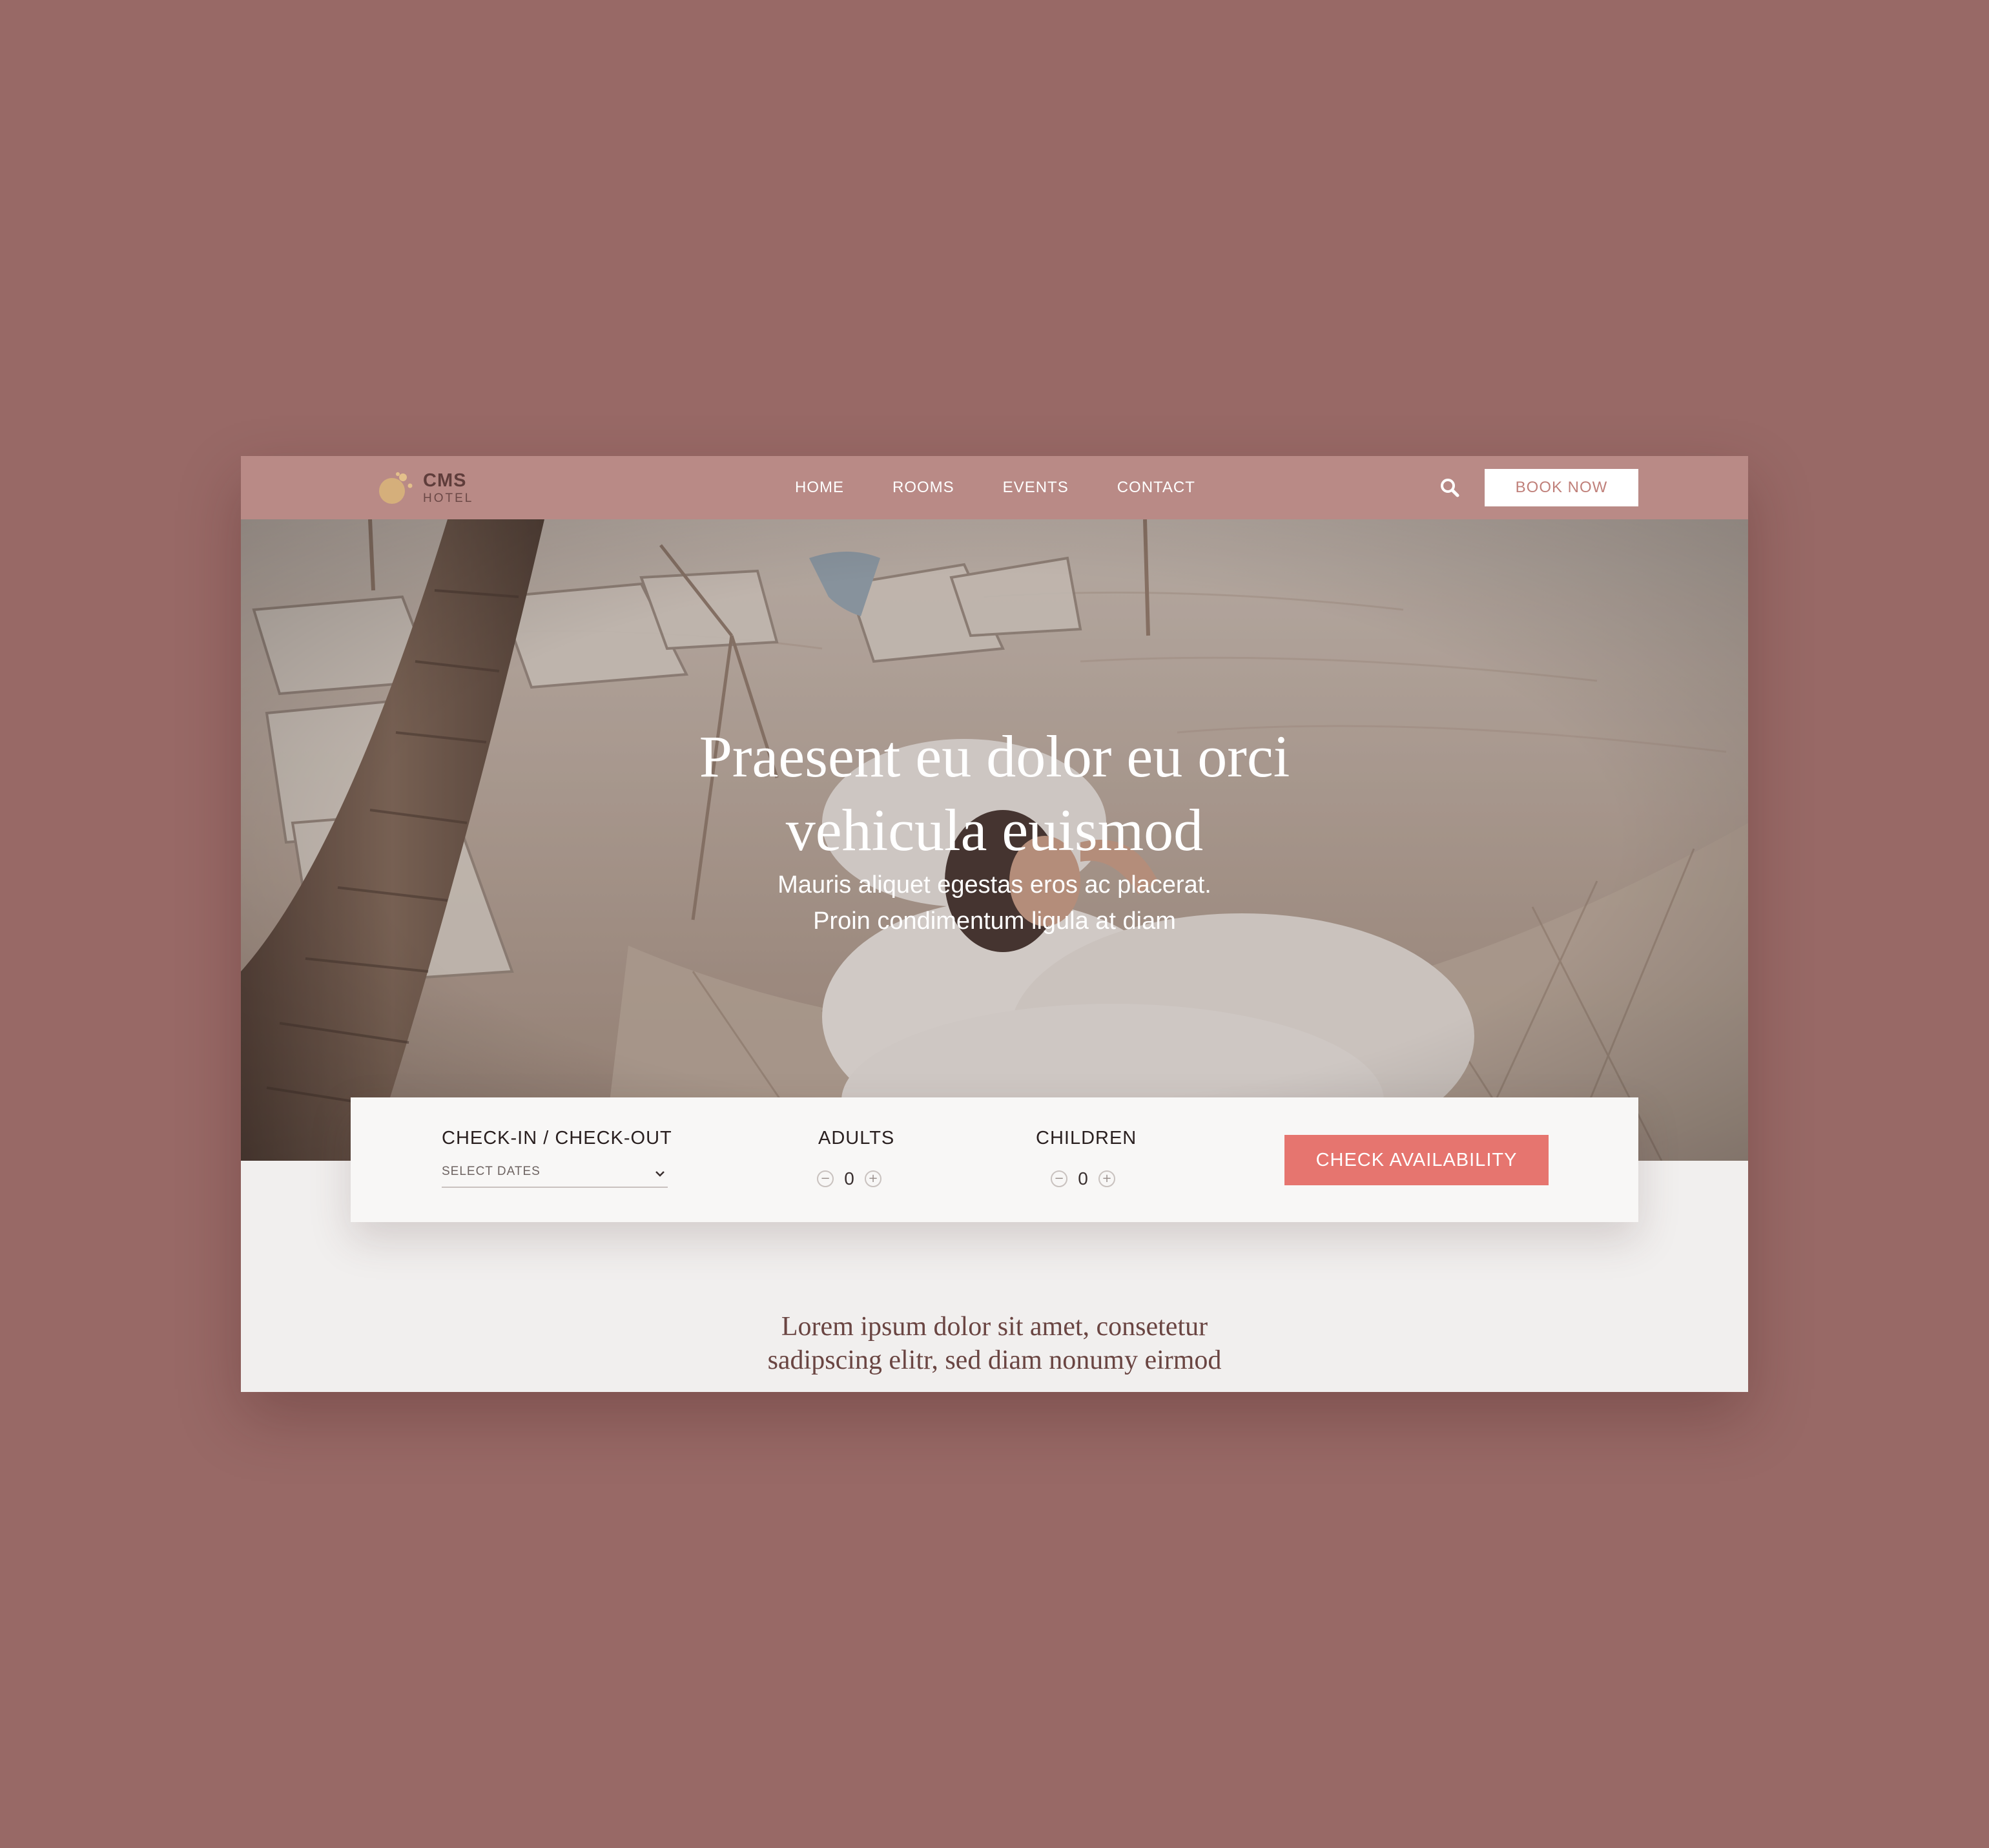 This screenshot has height=1848, width=1989. What do you see at coordinates (557, 1138) in the screenshot?
I see `check-in-check-out-label: CHECK-IN / CHECK-OUT` at bounding box center [557, 1138].